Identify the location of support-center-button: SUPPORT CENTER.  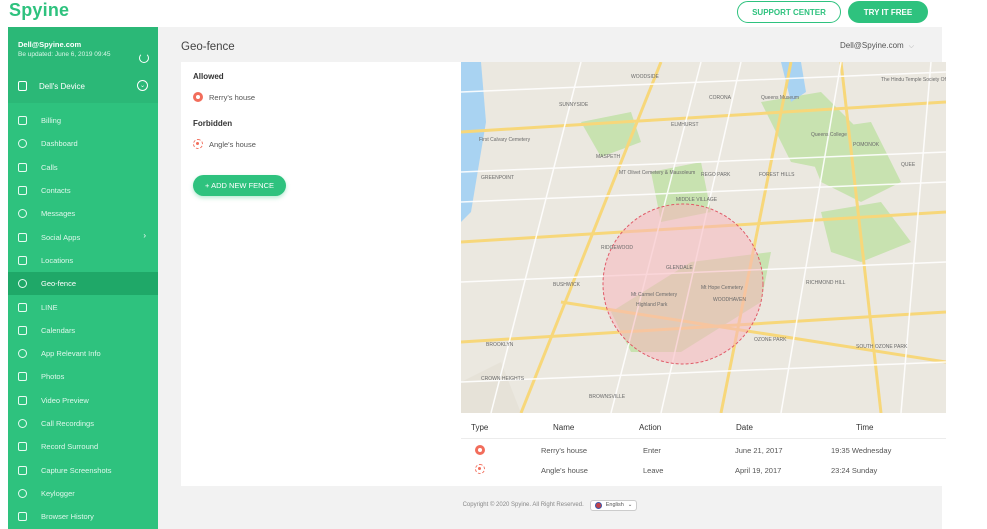
(789, 12).